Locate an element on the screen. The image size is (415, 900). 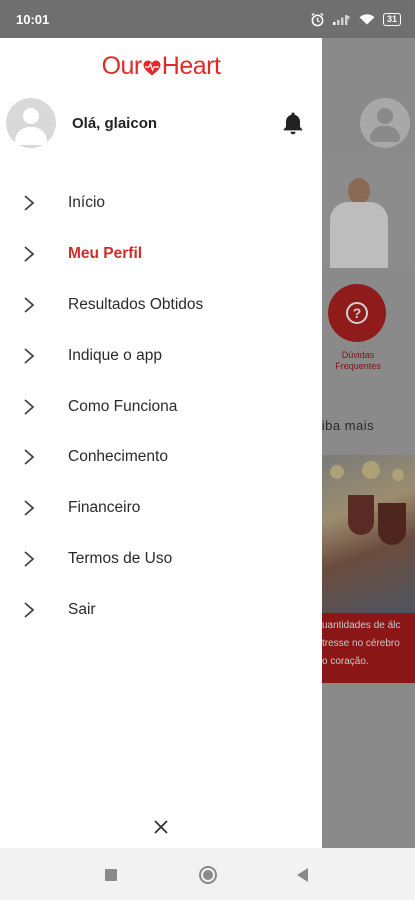
menu-item-conhecimento: Conhecimento is located at coordinates (161, 457).